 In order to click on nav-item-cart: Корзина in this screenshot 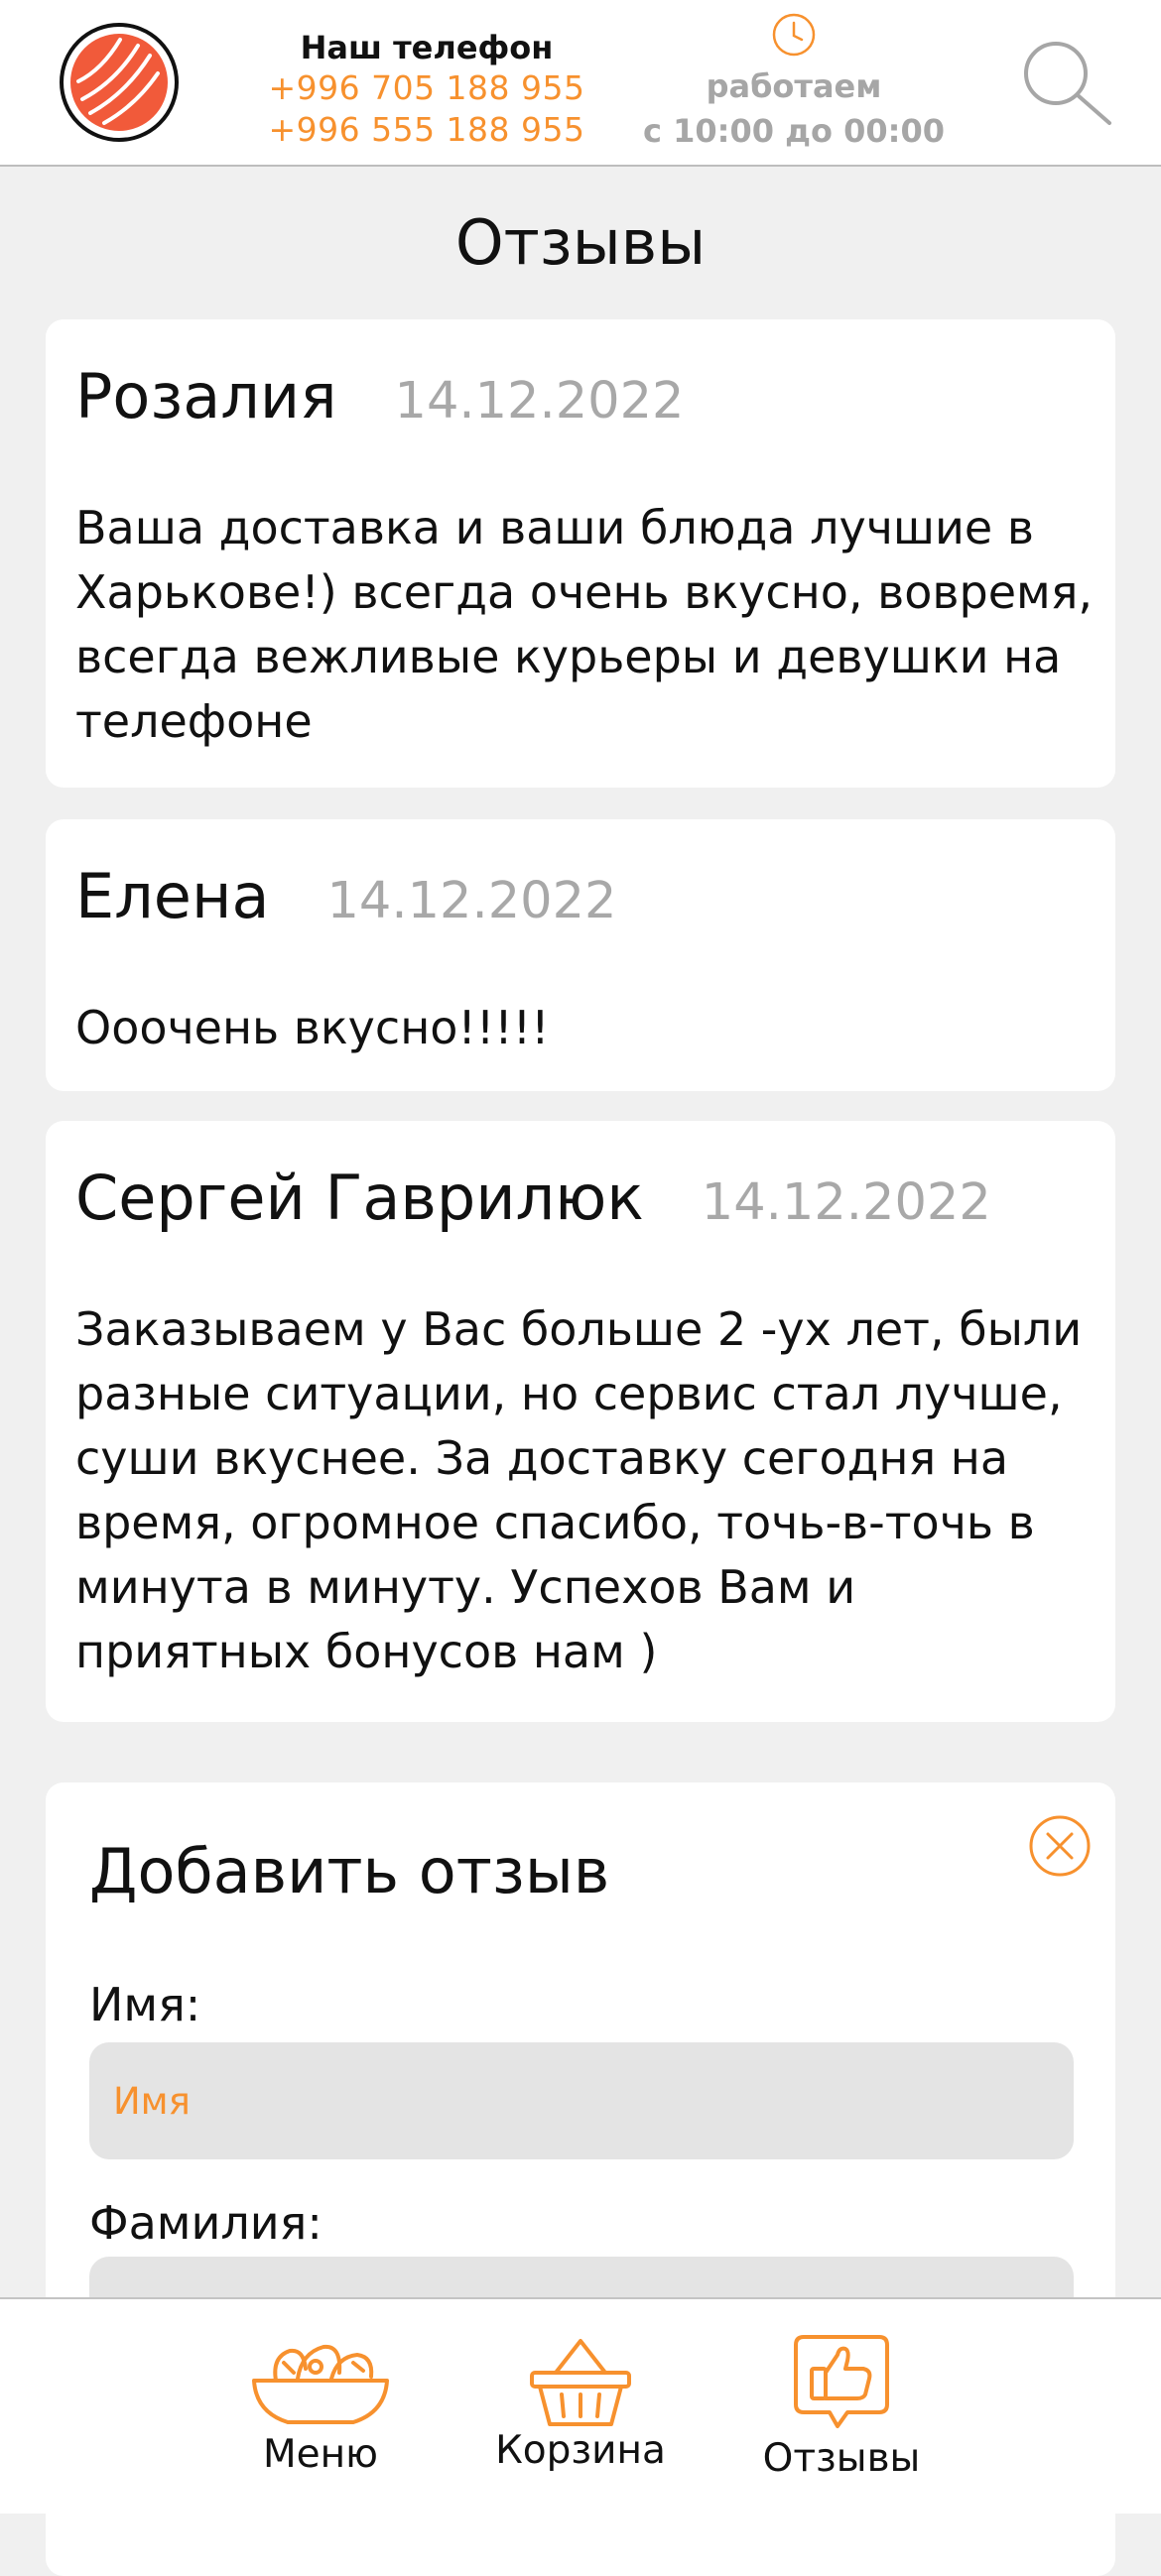, I will do `click(580, 2406)`.